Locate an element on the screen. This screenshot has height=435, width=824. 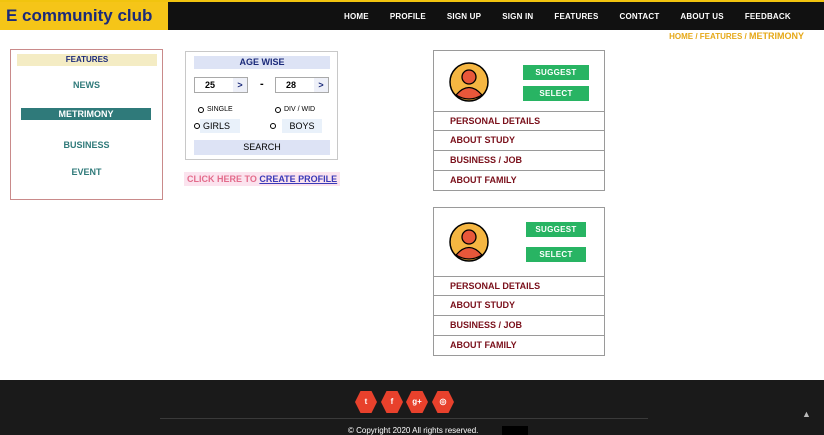
nav-home: HOME is located at coordinates (356, 16).